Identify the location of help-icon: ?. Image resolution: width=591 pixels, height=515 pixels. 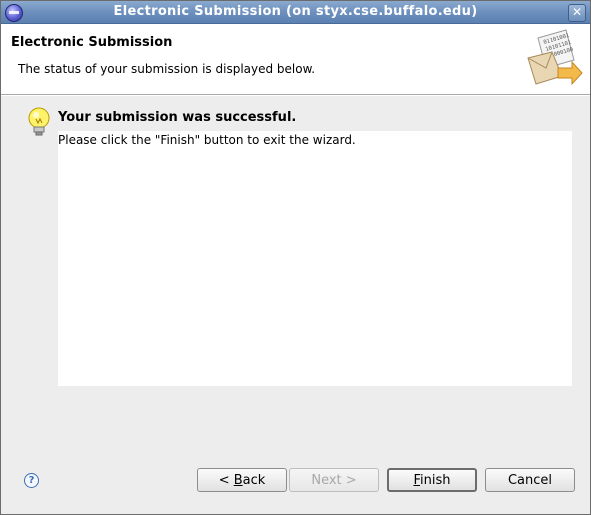
(31, 480).